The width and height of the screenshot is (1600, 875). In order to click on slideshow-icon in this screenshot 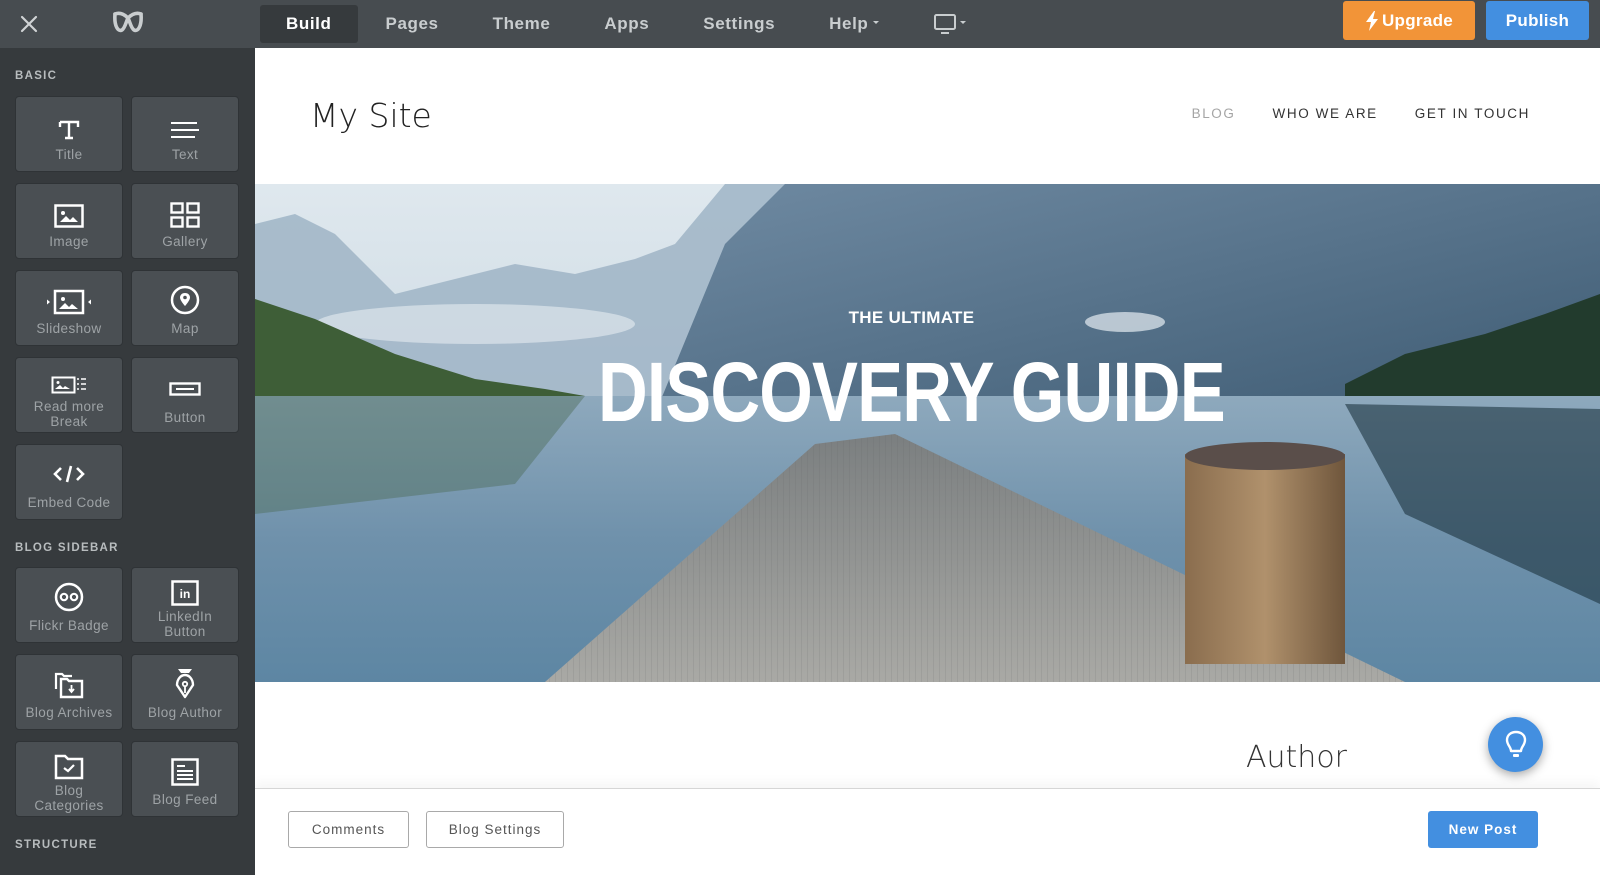, I will do `click(69, 297)`.